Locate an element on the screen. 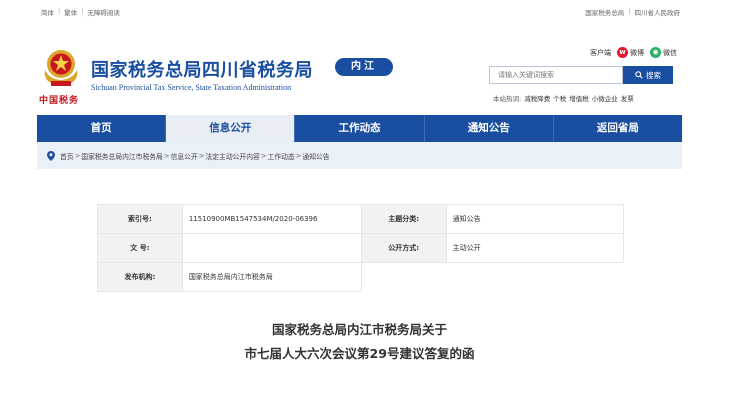 This screenshot has height=401, width=752. client-label: 客户端 is located at coordinates (600, 52).